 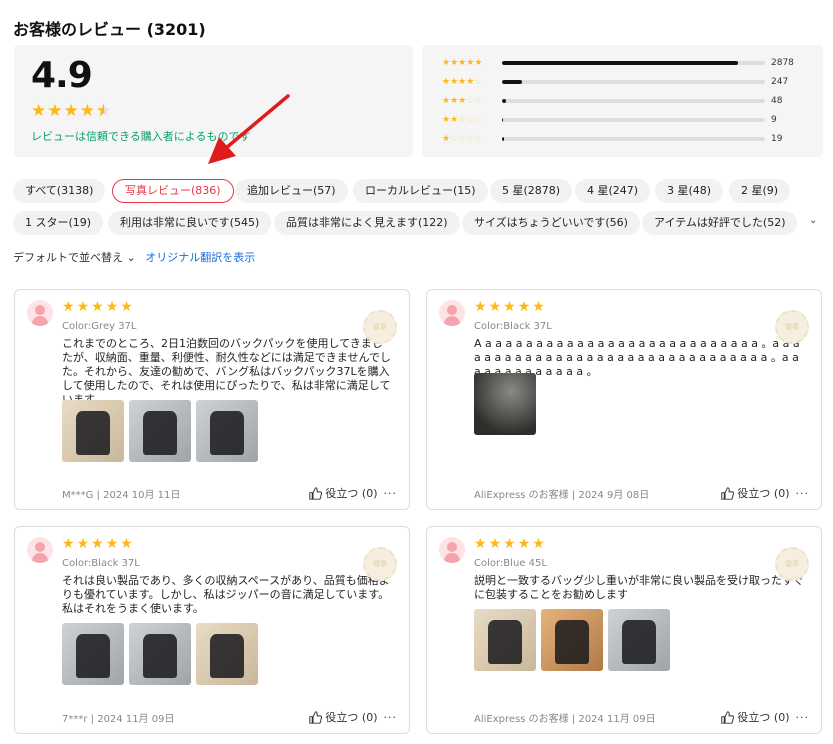 I want to click on filter-chip-1-star: 1 スター(19), so click(x=58, y=223).